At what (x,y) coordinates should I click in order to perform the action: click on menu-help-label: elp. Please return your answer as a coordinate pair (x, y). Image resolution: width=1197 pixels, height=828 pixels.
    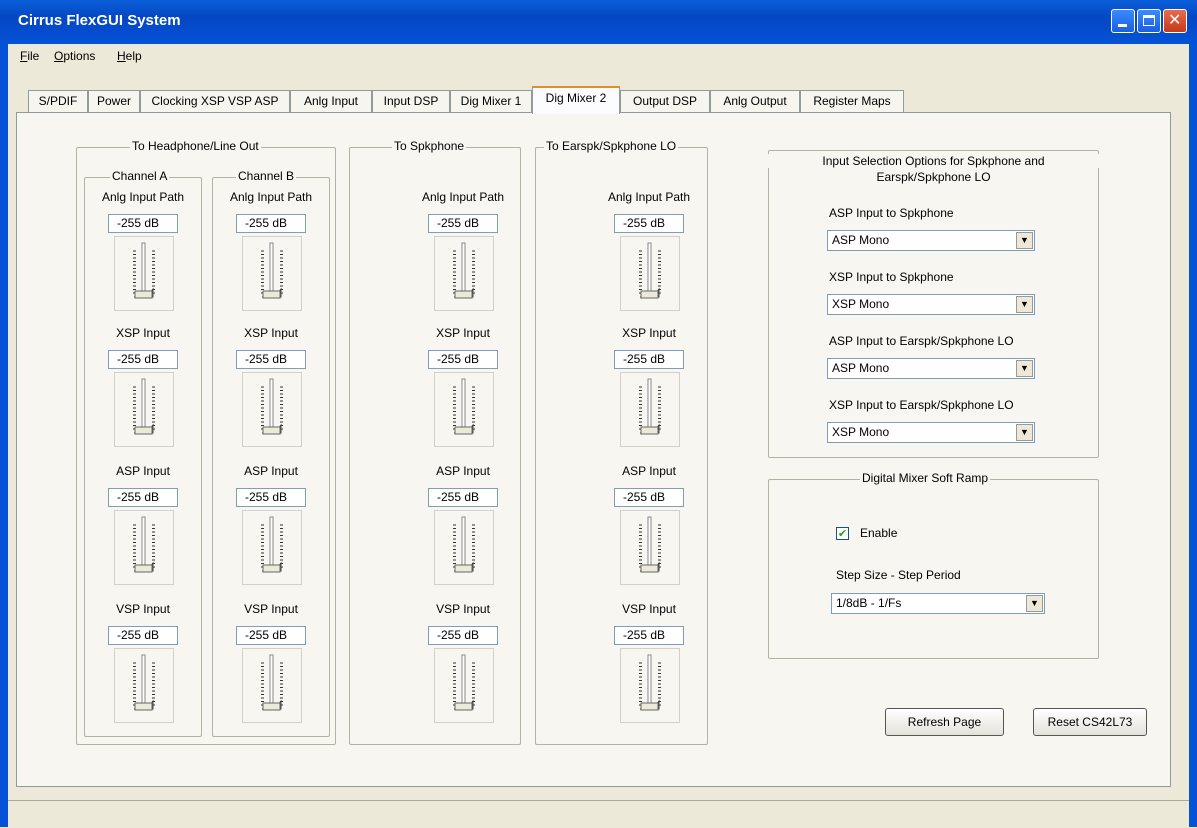
    Looking at the image, I should click on (133, 56).